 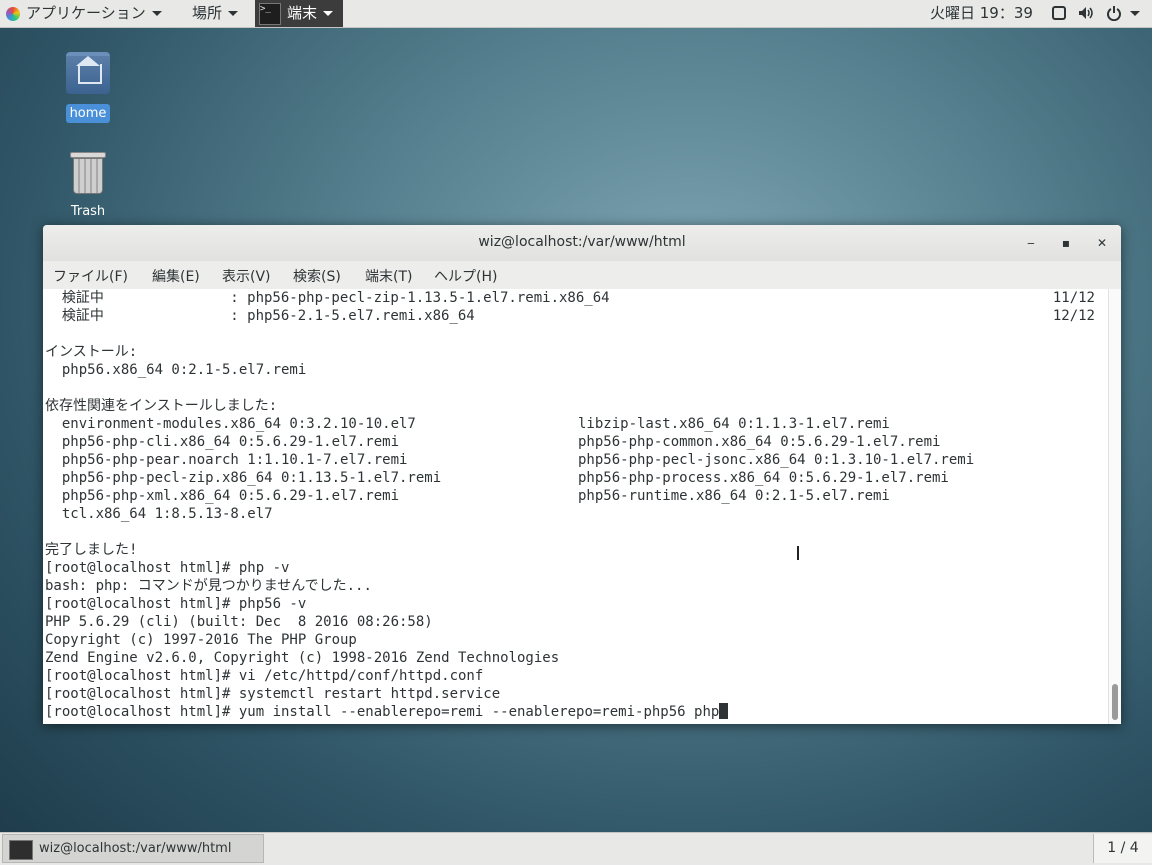 I want to click on terminal-line: 検証中 : php56-2.1-5.el7.remi.x86_64 12/12, so click(x=575, y=316).